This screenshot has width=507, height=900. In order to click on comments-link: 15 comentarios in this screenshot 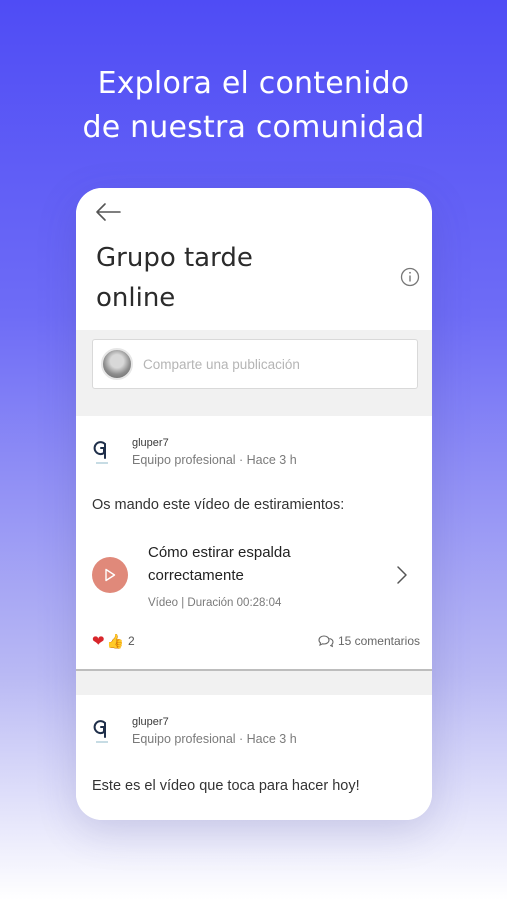, I will do `click(369, 641)`.